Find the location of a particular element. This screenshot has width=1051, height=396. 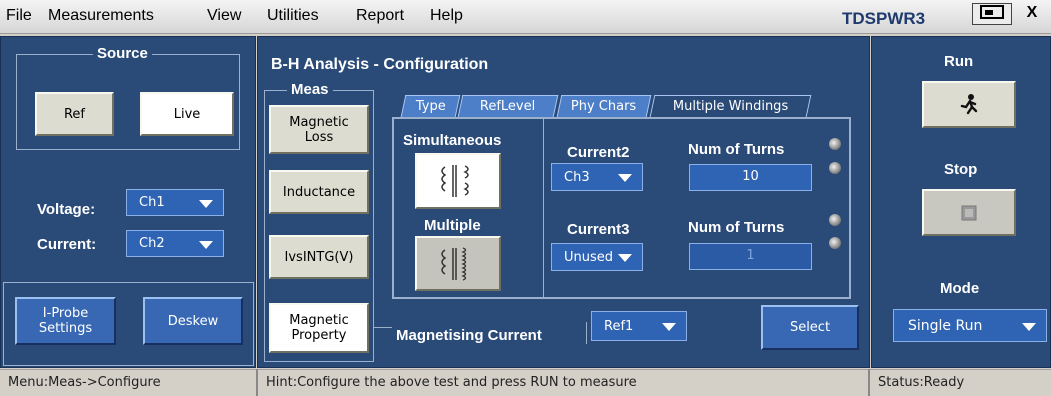

tab-multiple-windings: Multiple Windings is located at coordinates (730, 106).